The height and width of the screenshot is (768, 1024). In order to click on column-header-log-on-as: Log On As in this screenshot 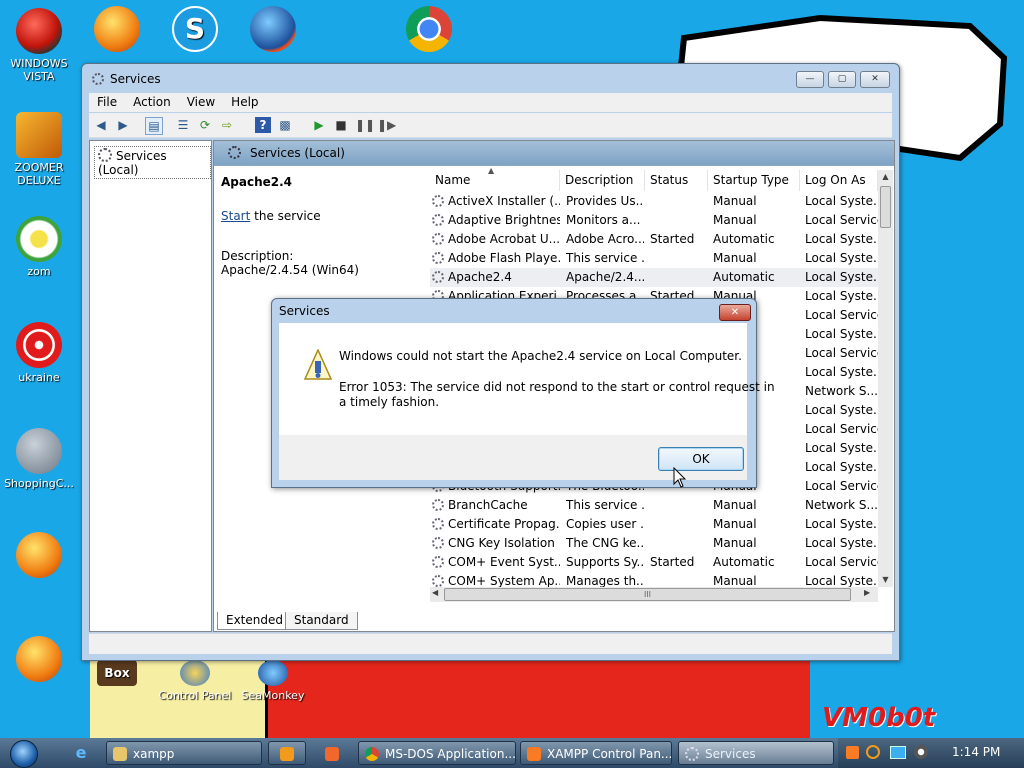, I will do `click(839, 180)`.